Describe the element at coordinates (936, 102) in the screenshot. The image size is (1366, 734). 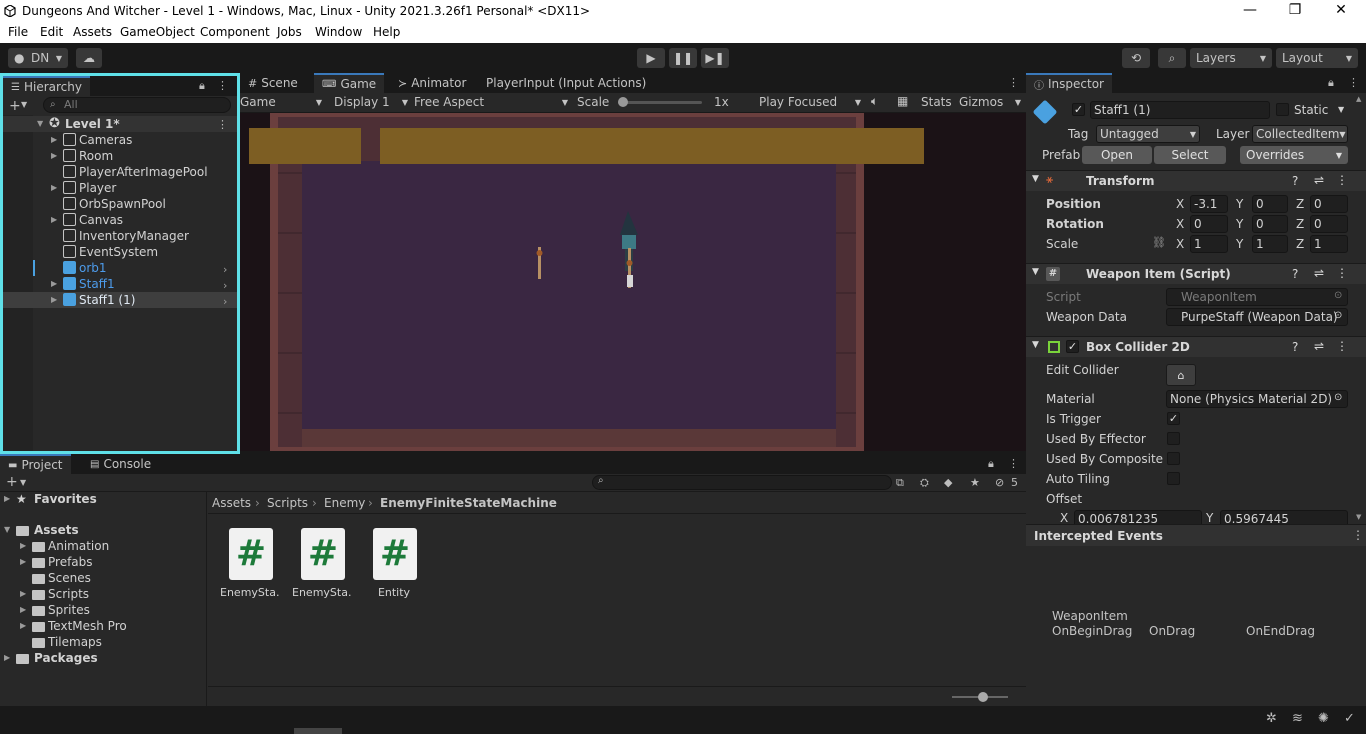
I see `stats-button: Stats` at that location.